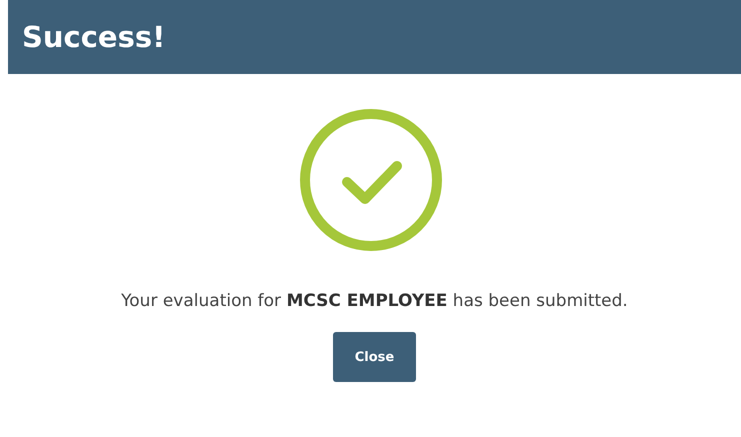  Describe the element at coordinates (374, 357) in the screenshot. I see `close-button: Close` at that location.